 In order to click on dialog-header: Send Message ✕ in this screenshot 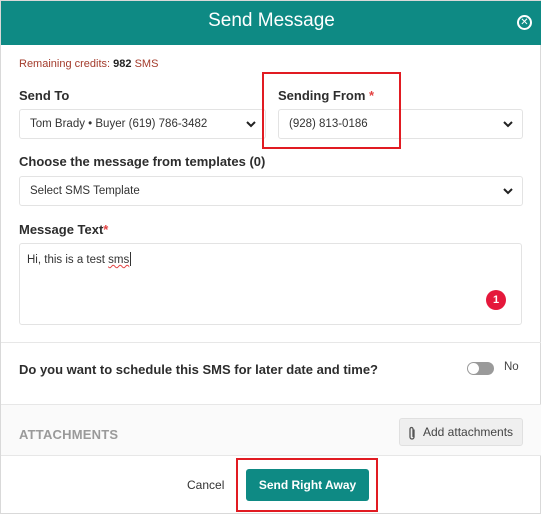, I will do `click(271, 23)`.